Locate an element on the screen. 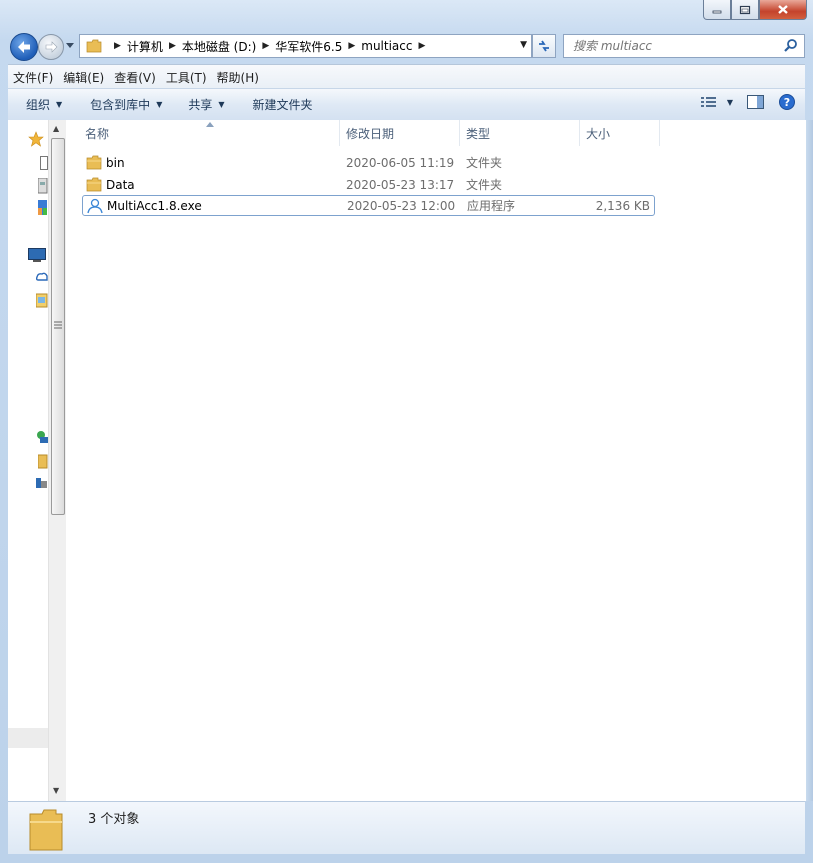 This screenshot has height=863, width=813. downloads-icon is located at coordinates (43, 186).